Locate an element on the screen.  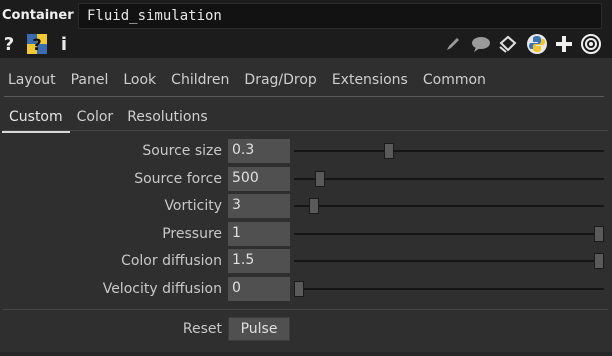
clone-icon is located at coordinates (508, 44).